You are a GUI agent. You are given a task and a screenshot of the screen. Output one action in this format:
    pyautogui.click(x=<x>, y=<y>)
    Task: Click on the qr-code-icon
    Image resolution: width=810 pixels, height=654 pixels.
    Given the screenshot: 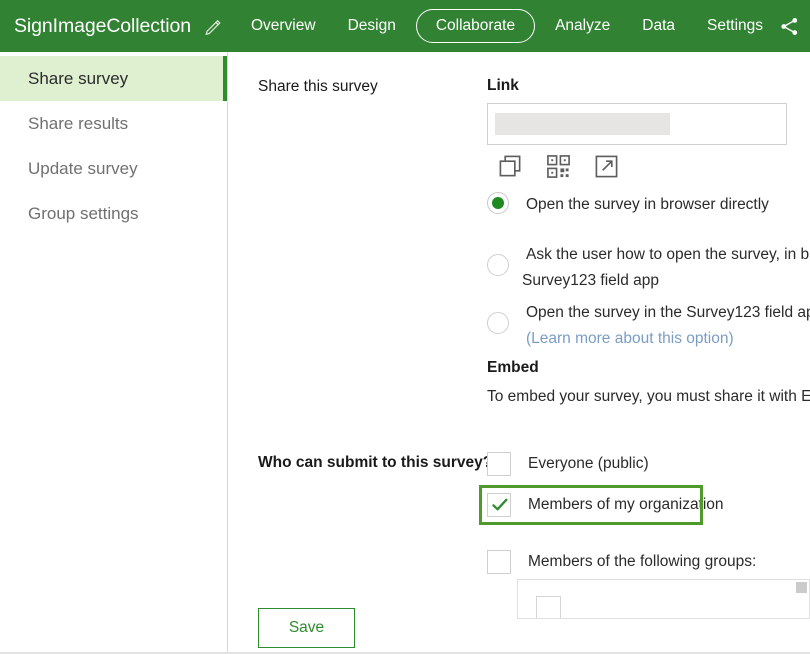 What is the action you would take?
    pyautogui.click(x=558, y=166)
    